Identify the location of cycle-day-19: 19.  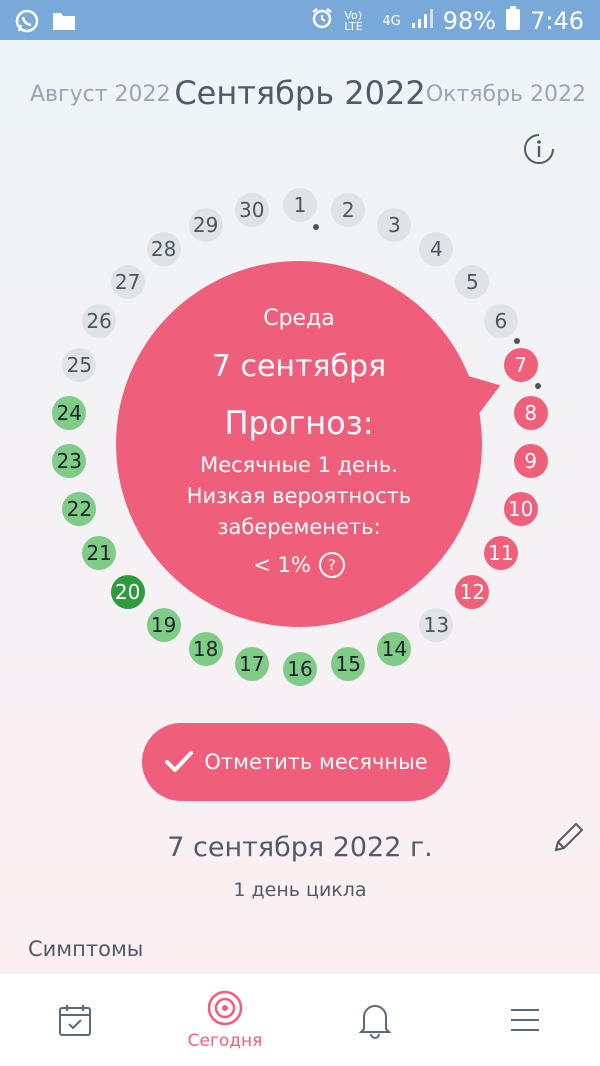
(163, 624).